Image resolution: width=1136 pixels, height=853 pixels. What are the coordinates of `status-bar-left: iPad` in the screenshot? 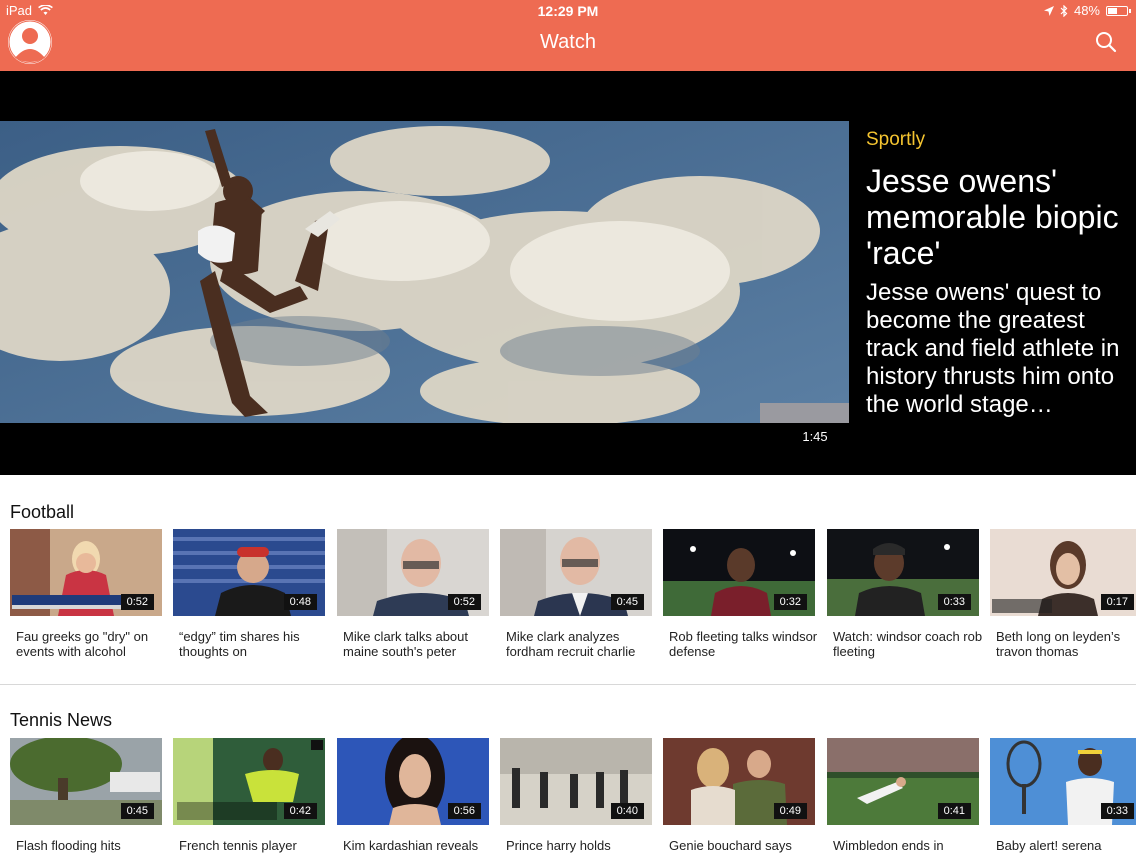 It's located at (29, 10).